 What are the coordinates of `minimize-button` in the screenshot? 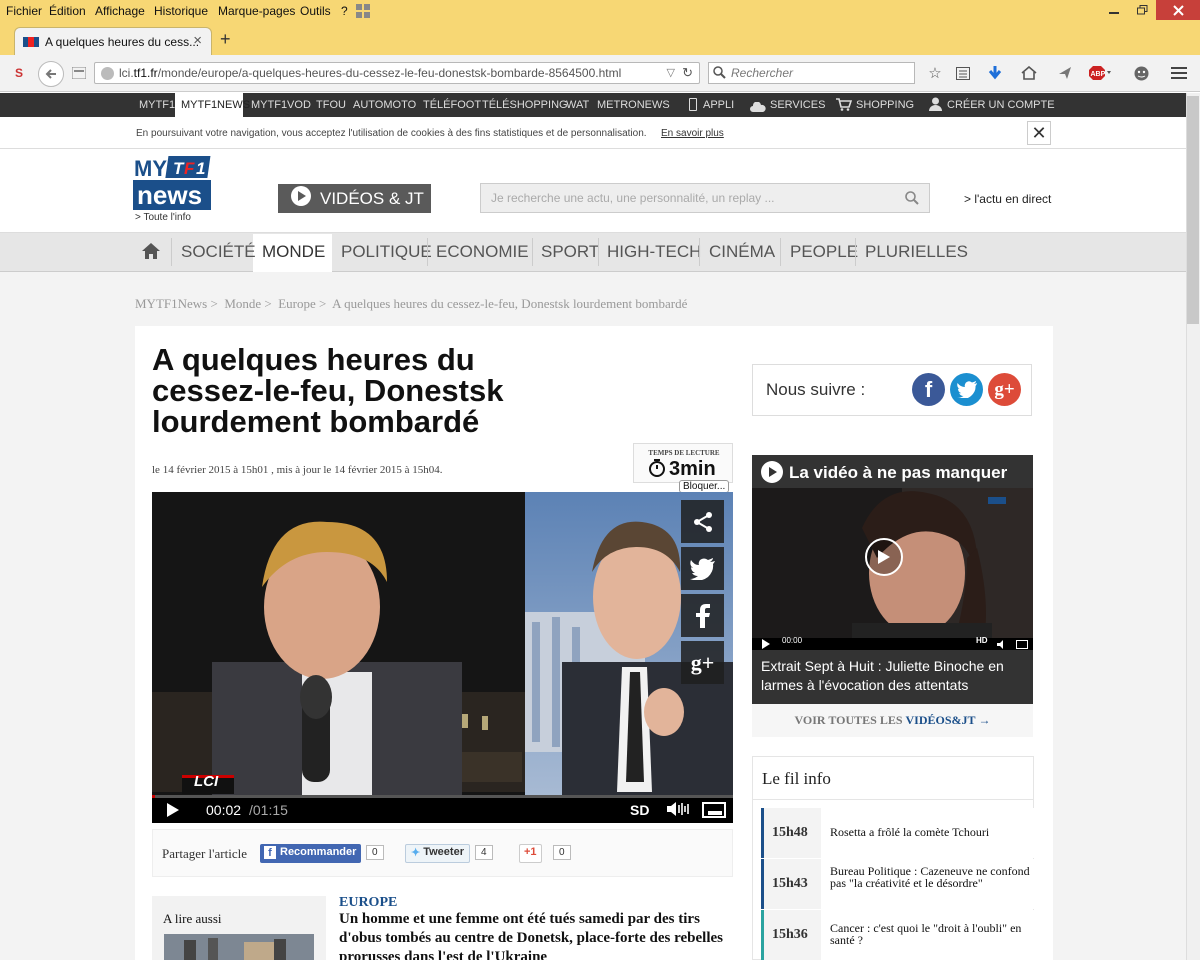 It's located at (1114, 10).